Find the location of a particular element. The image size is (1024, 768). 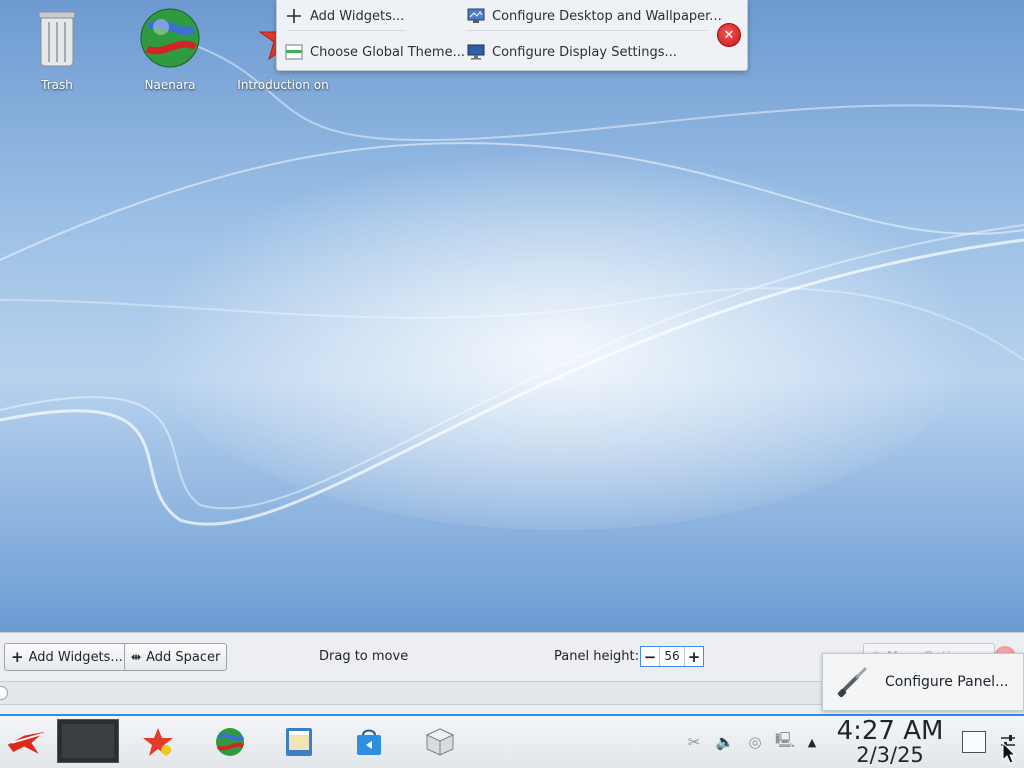

monitor-icon is located at coordinates (476, 52).